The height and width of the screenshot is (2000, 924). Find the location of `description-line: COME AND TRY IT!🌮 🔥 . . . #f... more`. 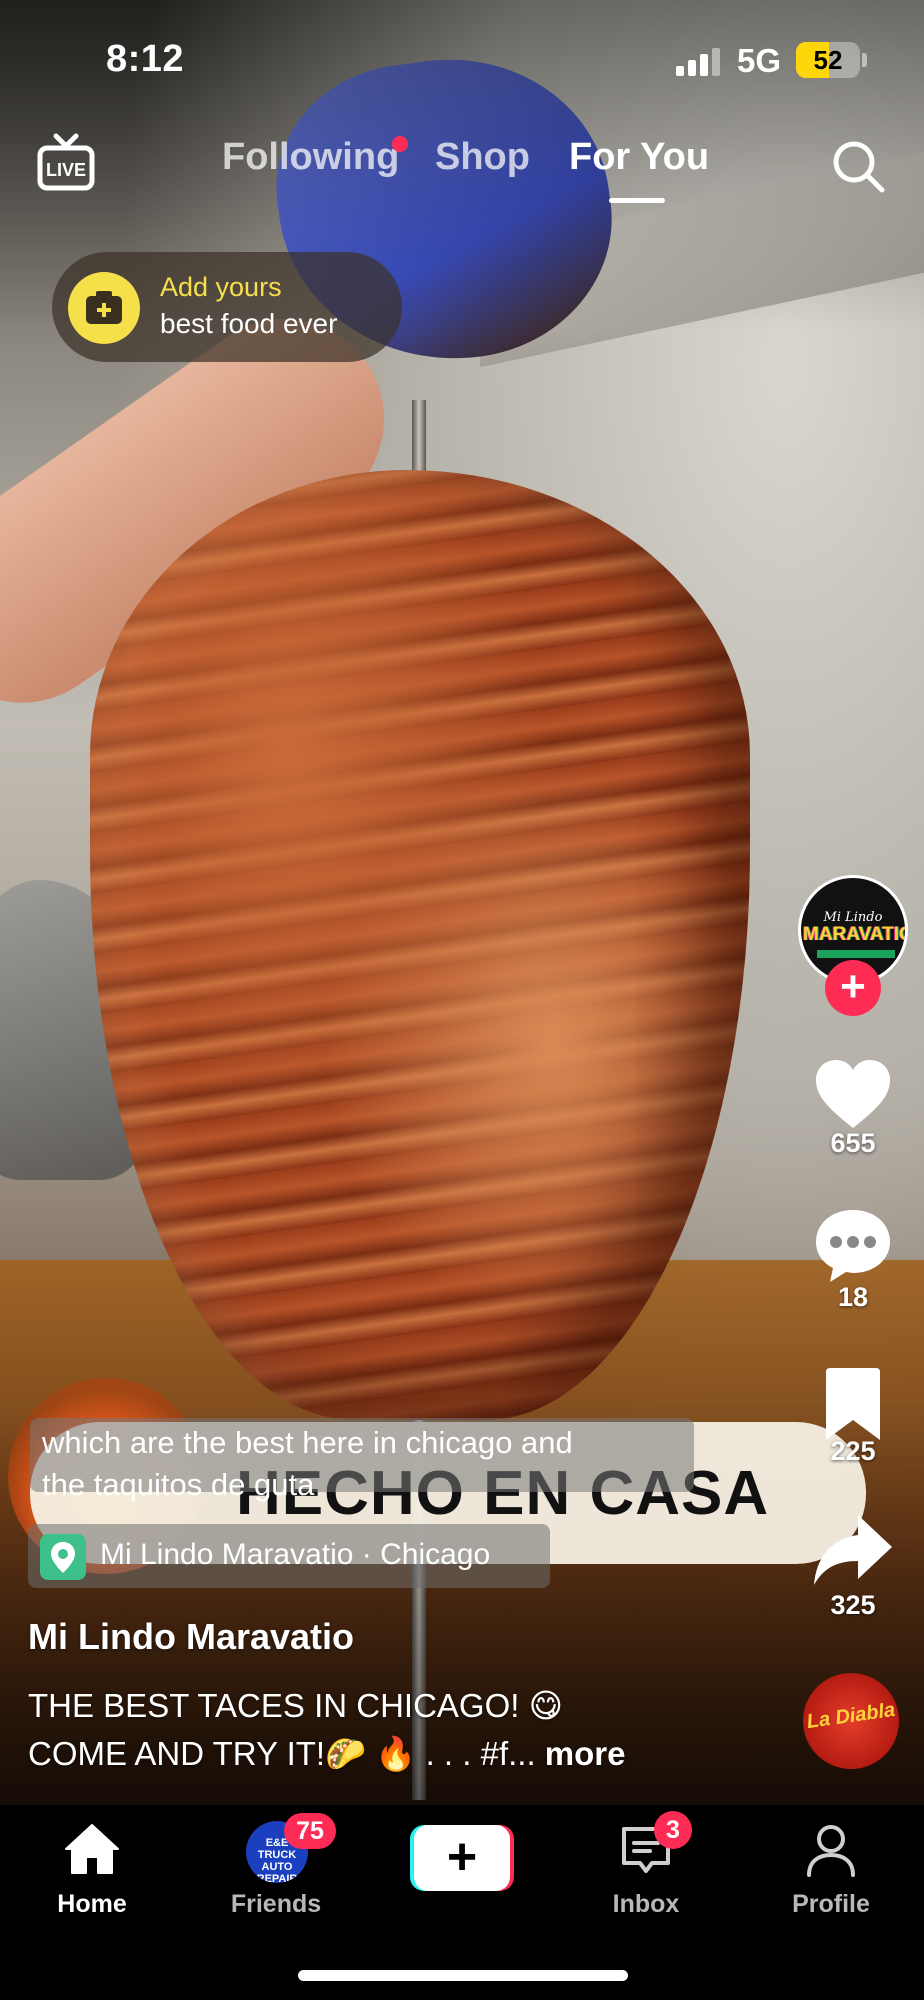

description-line: COME AND TRY IT!🌮 🔥 . . . #f... more is located at coordinates (408, 1754).